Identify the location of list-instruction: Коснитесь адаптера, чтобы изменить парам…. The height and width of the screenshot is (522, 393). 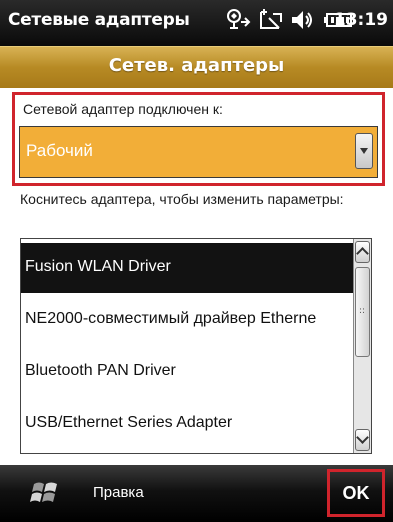
(182, 199).